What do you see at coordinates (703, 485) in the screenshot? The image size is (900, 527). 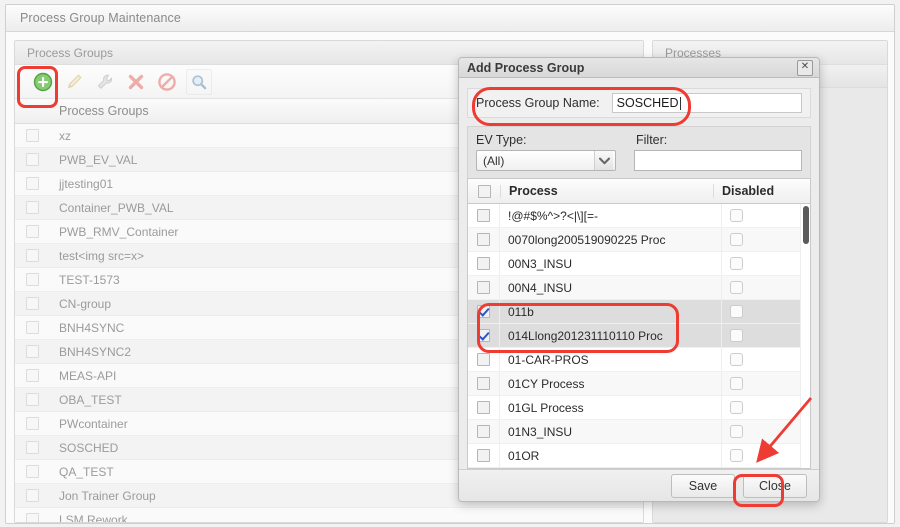 I see `save-button: Save` at bounding box center [703, 485].